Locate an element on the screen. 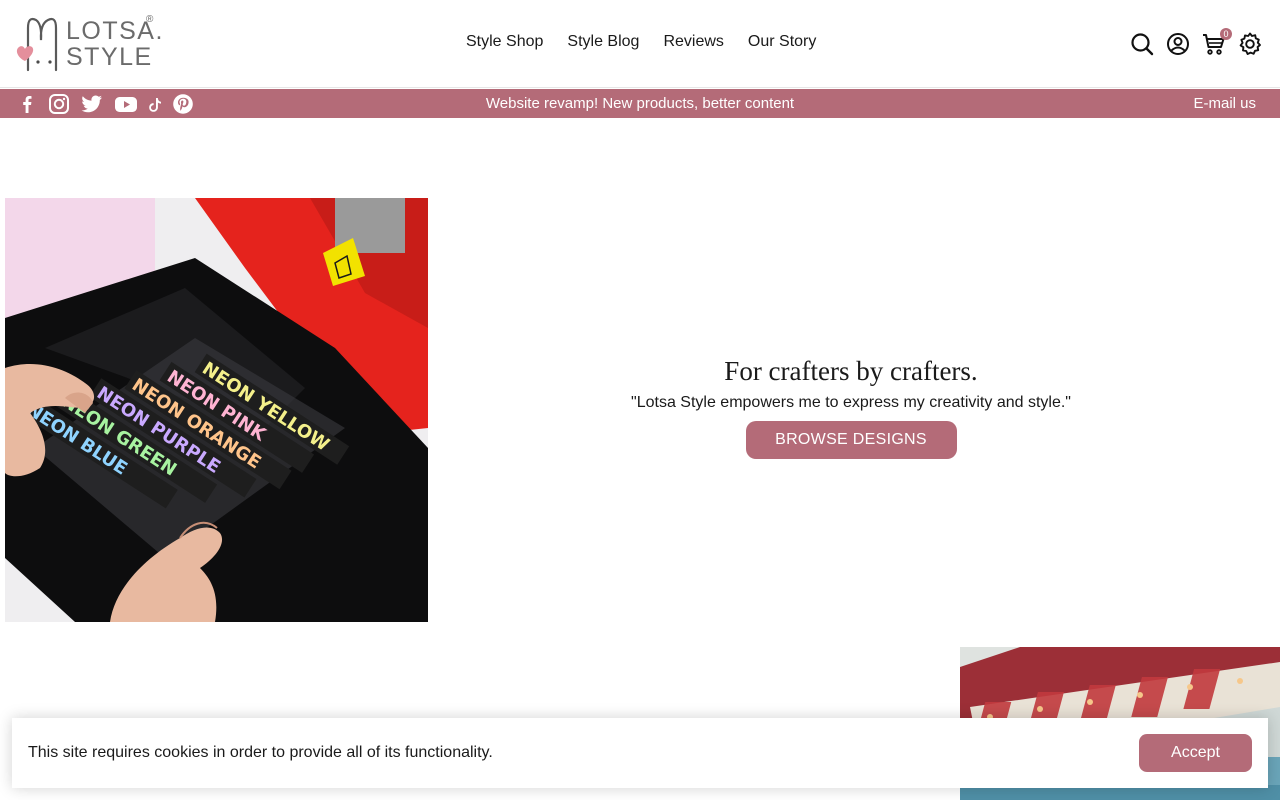 The height and width of the screenshot is (800, 1280). cart-icon: 0 is located at coordinates (1217, 42).